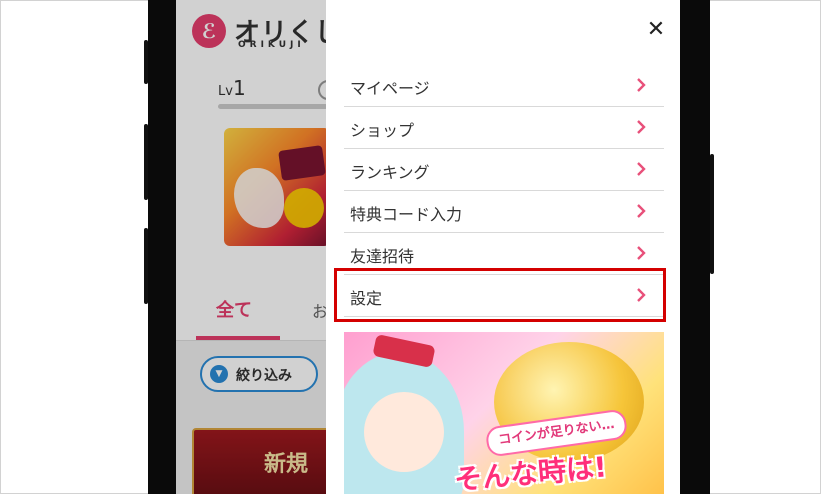 Image resolution: width=821 pixels, height=494 pixels. I want to click on menu-item-shop: ショップ, so click(504, 128).